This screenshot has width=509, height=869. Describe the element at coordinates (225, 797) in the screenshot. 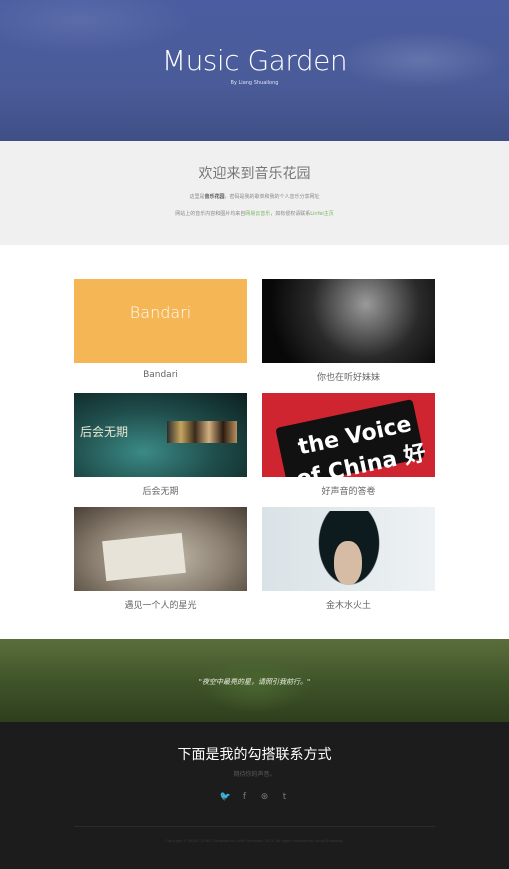

I see `twitter-icon: 🐦` at that location.